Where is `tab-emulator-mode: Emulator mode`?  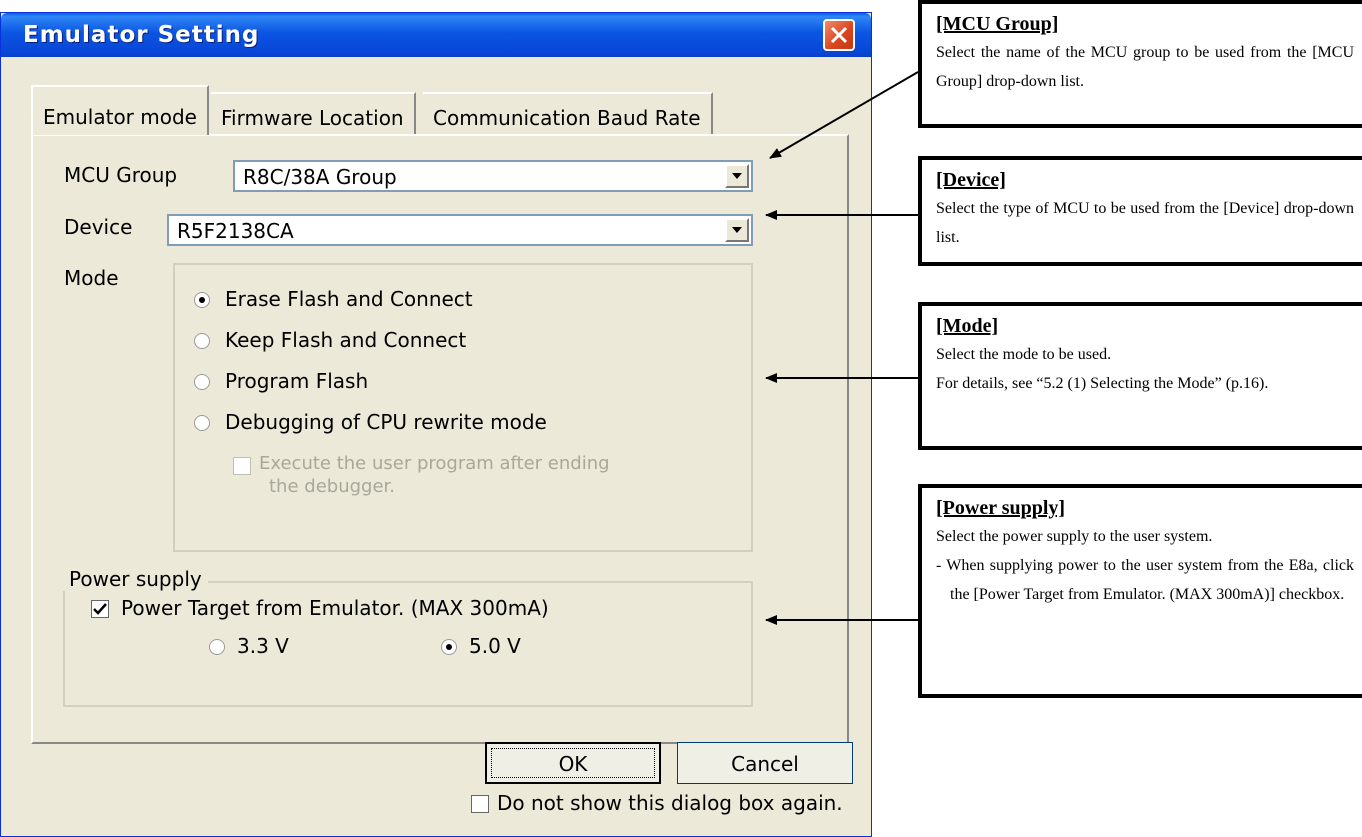
tab-emulator-mode: Emulator mode is located at coordinates (120, 110).